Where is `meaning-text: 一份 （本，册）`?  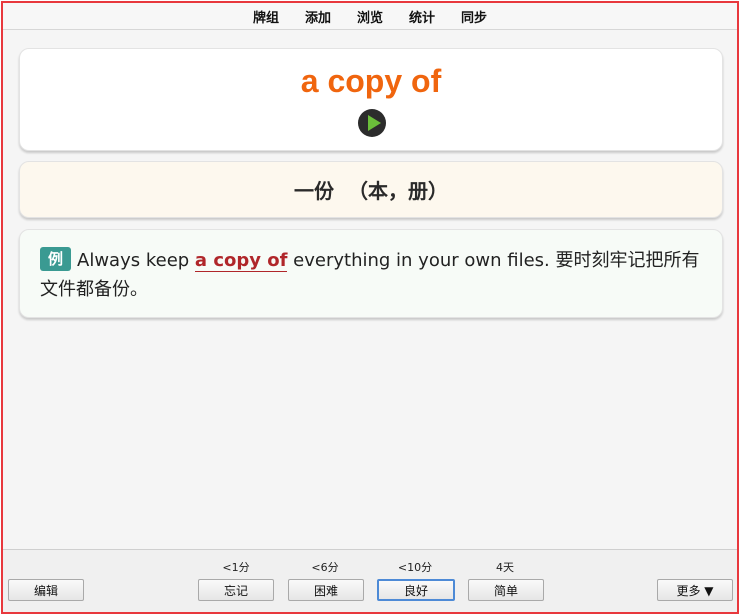
meaning-text: 一份 （本，册） is located at coordinates (371, 191).